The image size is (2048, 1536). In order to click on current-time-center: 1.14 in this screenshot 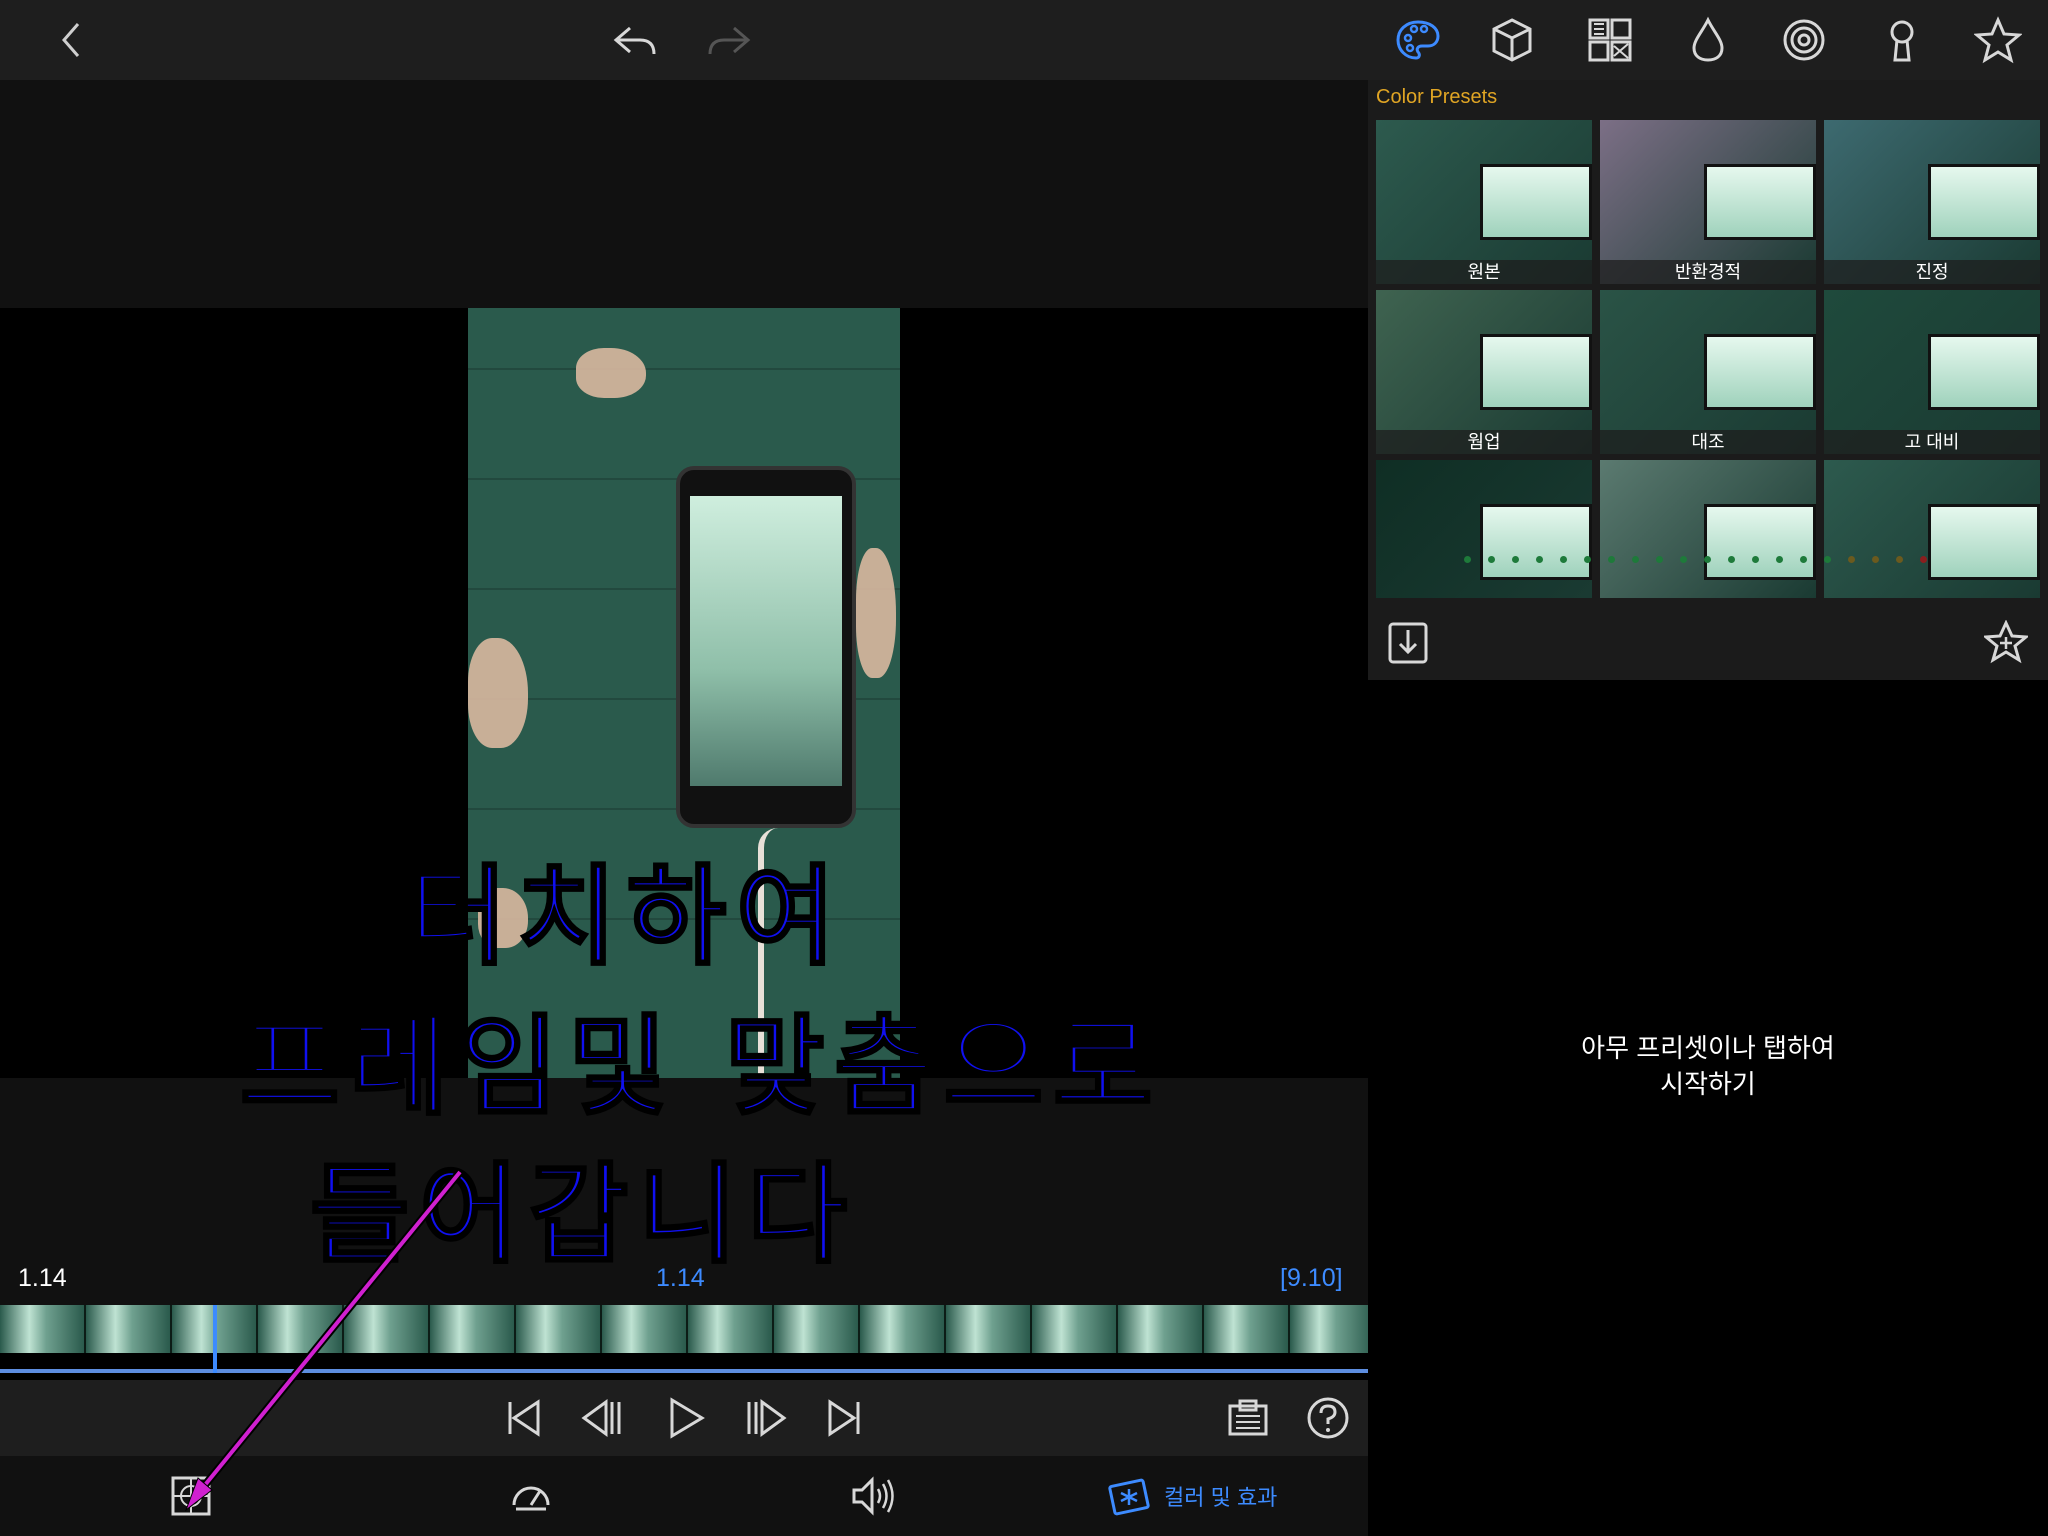, I will do `click(680, 1278)`.